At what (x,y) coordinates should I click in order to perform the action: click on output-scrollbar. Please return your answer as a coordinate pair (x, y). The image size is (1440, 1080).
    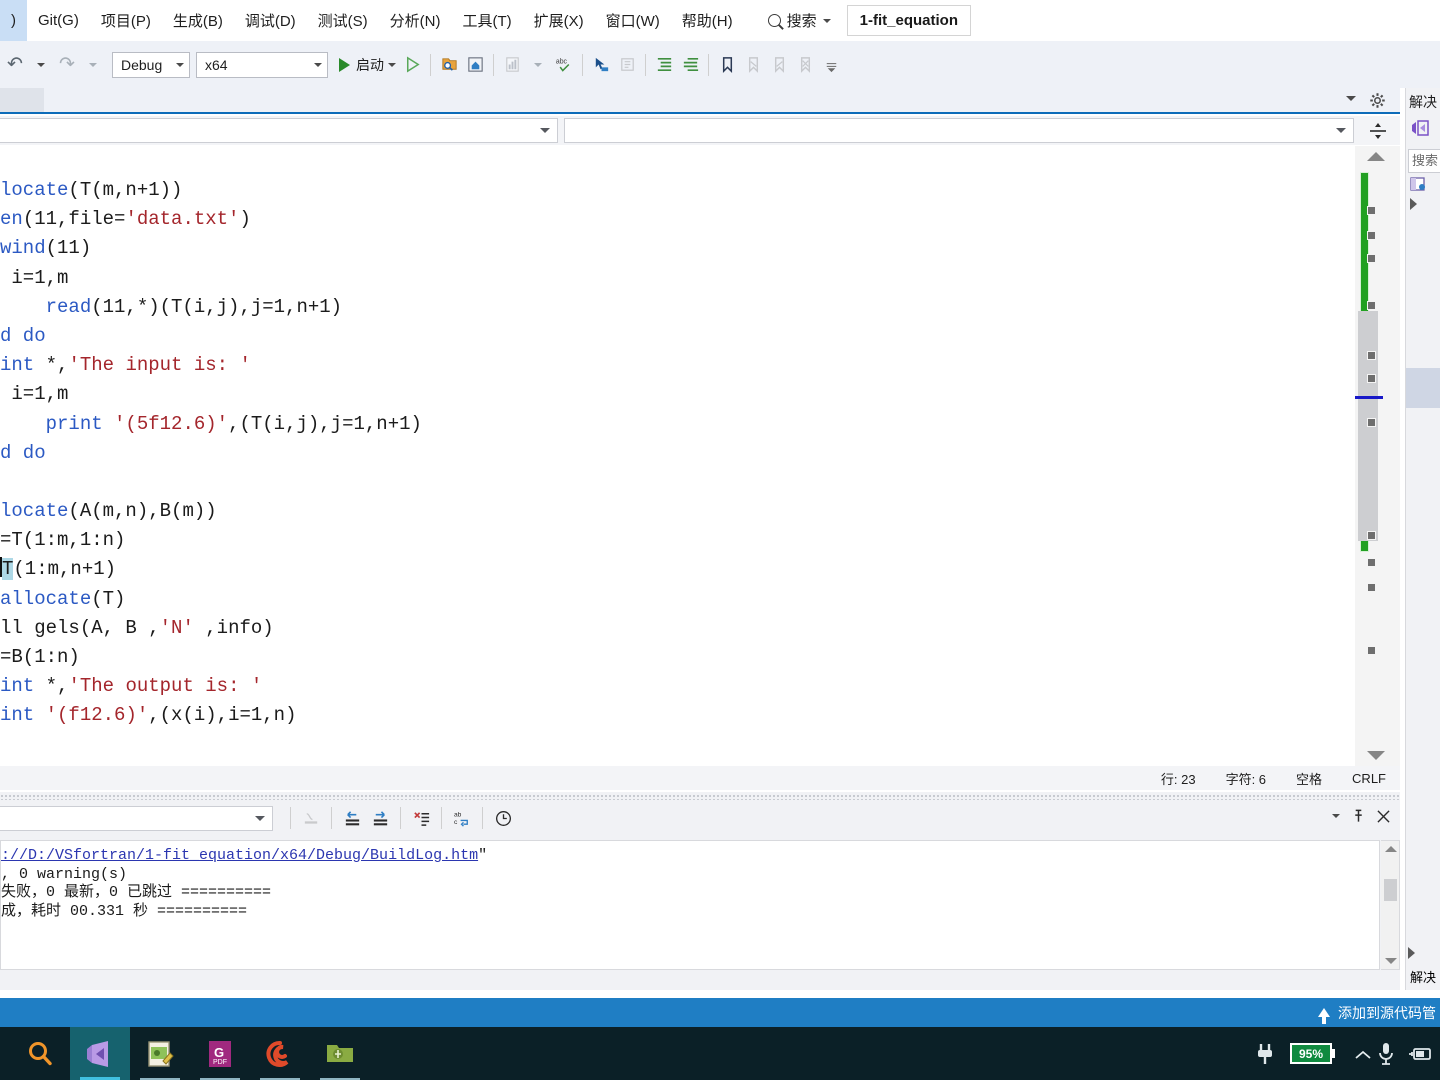
    Looking at the image, I should click on (1390, 905).